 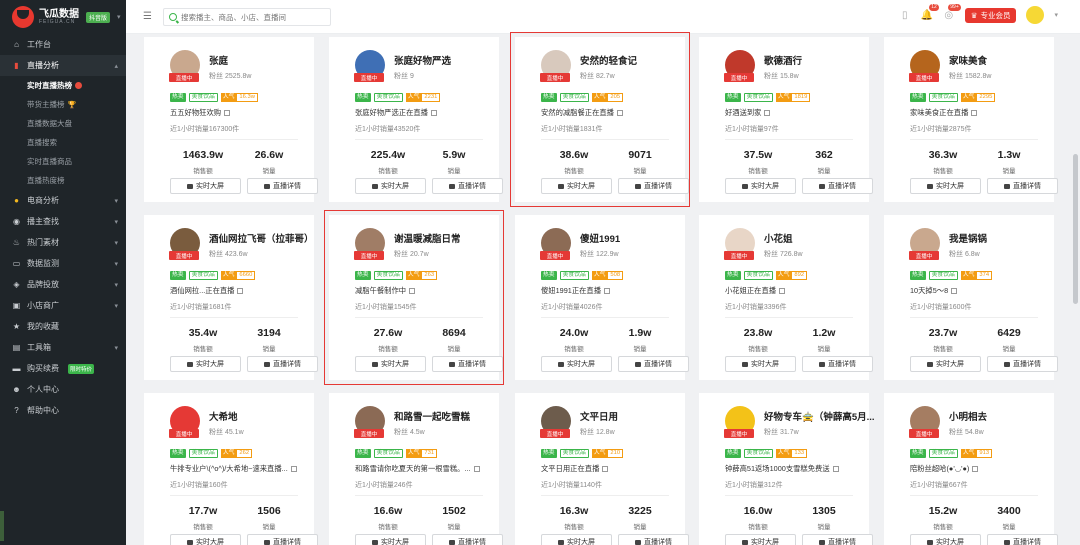 What do you see at coordinates (930, 12) in the screenshot?
I see `bell-icon: 🔔 12` at bounding box center [930, 12].